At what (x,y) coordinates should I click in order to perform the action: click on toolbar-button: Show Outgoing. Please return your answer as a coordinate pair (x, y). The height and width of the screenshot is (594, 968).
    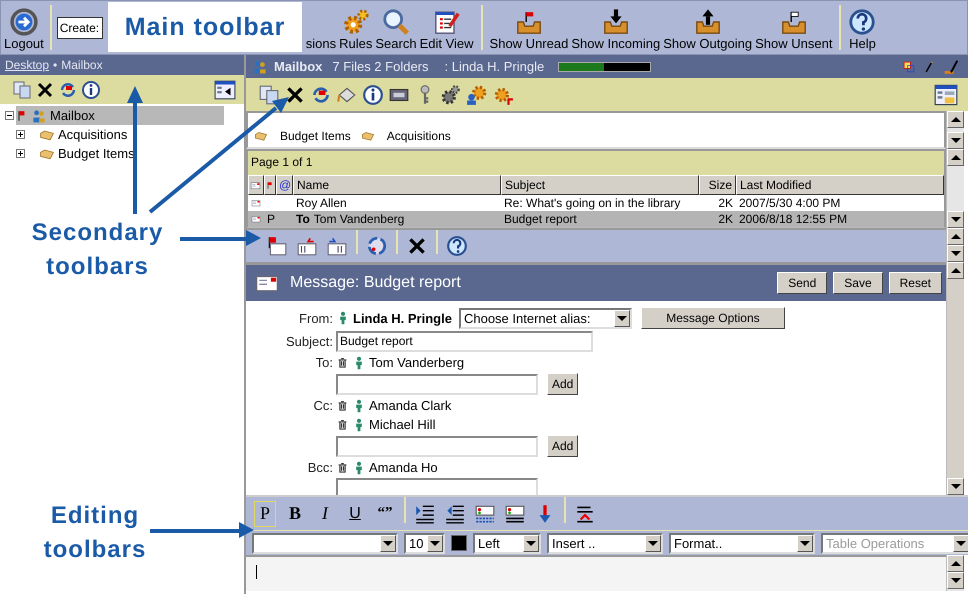
    Looking at the image, I should click on (708, 27).